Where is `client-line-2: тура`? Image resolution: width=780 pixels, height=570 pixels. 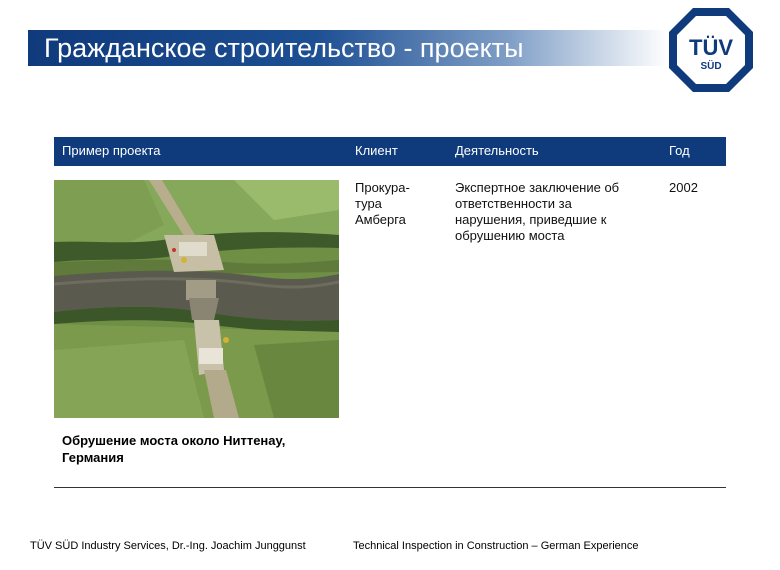 client-line-2: тура is located at coordinates (368, 203).